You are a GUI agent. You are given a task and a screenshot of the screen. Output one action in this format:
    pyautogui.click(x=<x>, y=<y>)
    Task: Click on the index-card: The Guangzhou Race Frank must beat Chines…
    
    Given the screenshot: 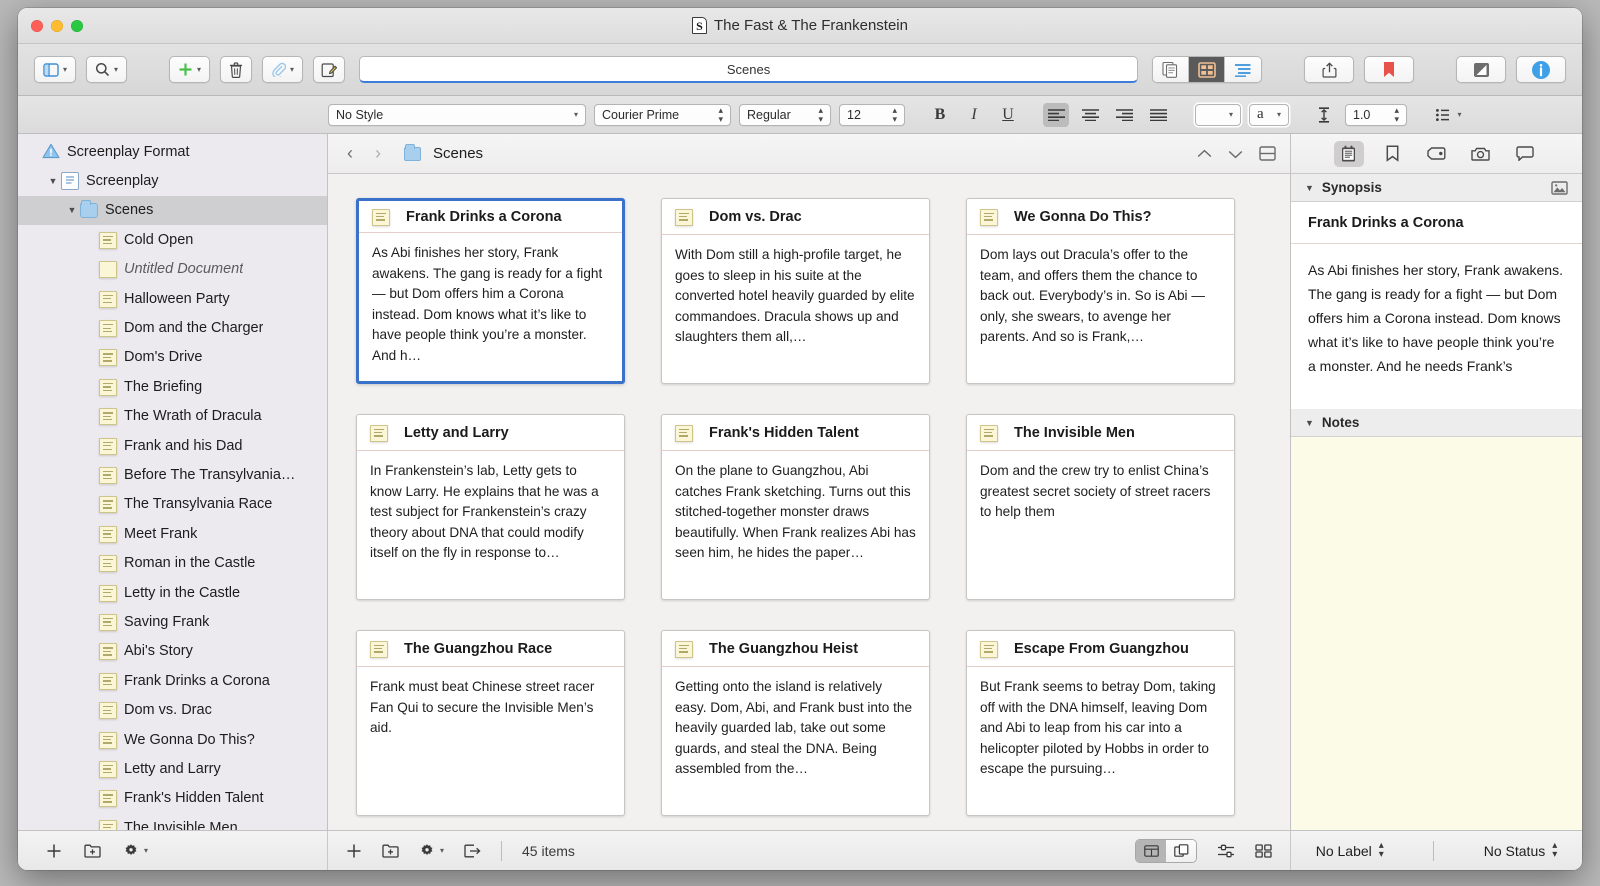 What is the action you would take?
    pyautogui.click(x=490, y=723)
    